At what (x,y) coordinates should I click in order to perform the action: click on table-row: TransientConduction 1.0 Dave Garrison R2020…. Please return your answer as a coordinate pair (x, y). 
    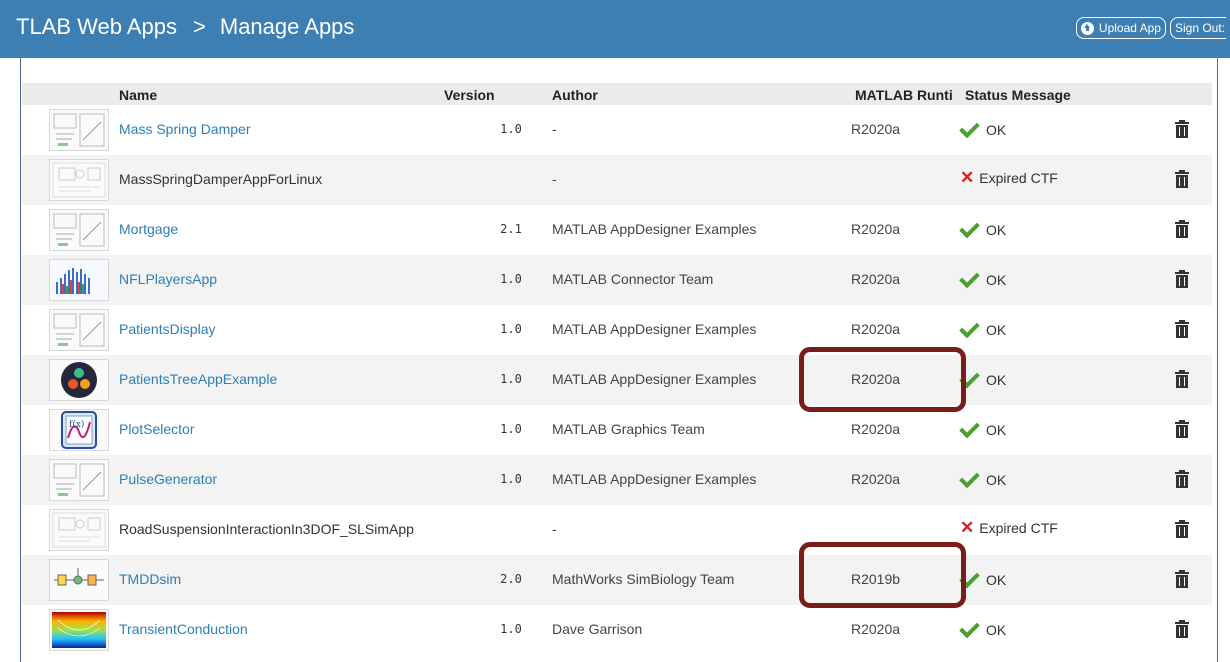
    Looking at the image, I should click on (617, 630).